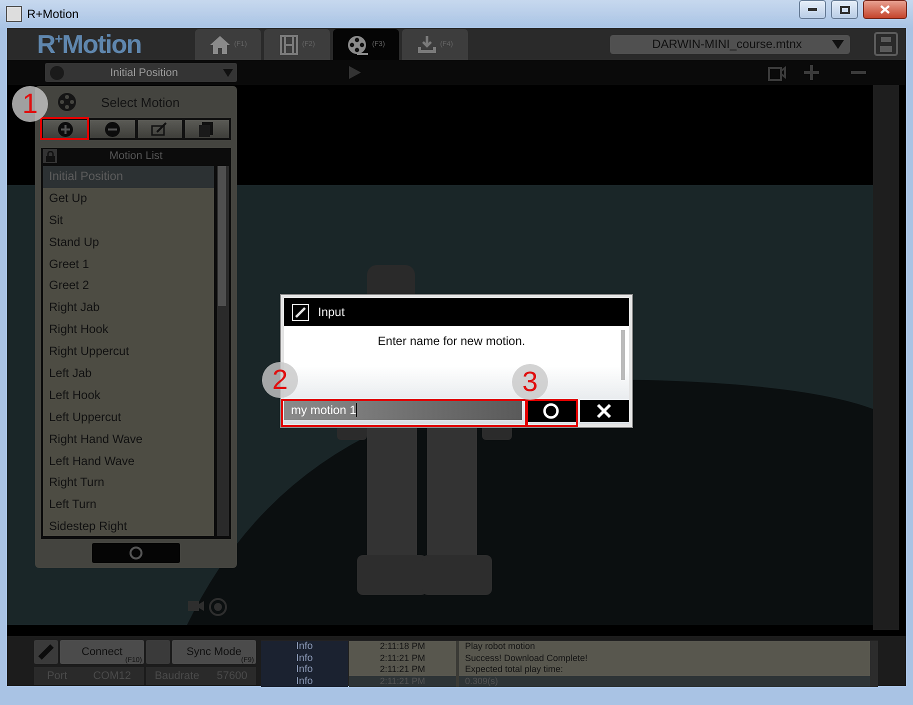 The image size is (913, 705). Describe the element at coordinates (220, 44) in the screenshot. I see `home-icon` at that location.